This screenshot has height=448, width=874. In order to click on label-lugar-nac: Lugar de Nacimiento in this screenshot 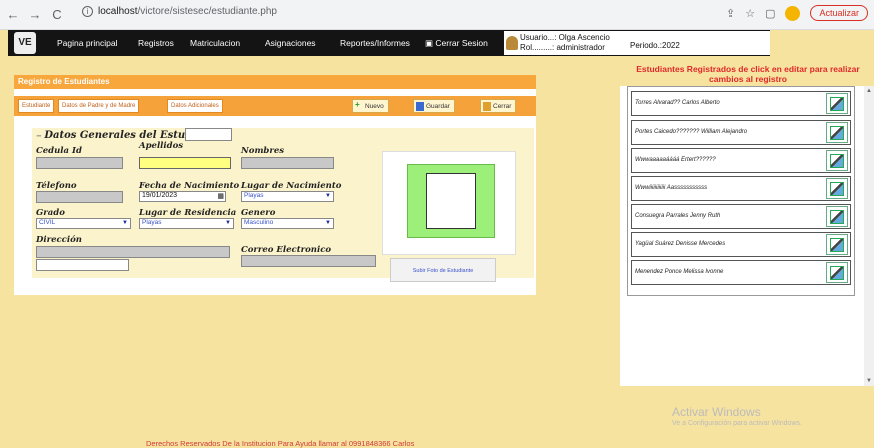, I will do `click(291, 186)`.